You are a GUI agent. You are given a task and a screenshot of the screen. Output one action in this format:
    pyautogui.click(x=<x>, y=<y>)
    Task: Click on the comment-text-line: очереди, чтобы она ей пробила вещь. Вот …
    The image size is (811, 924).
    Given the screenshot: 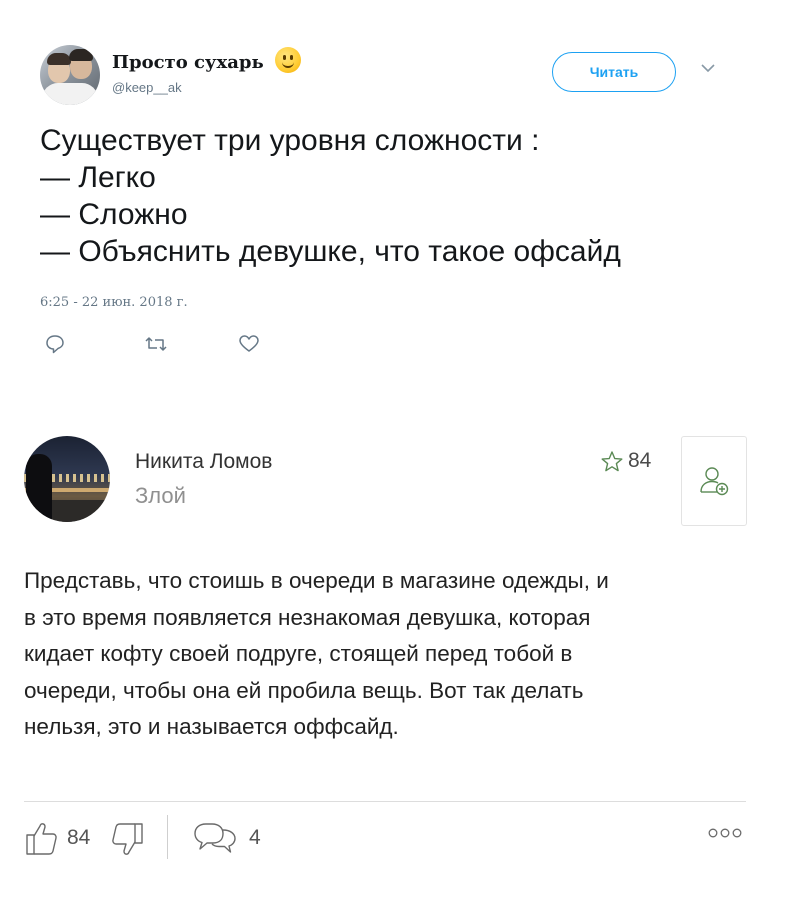 What is the action you would take?
    pyautogui.click(x=304, y=690)
    